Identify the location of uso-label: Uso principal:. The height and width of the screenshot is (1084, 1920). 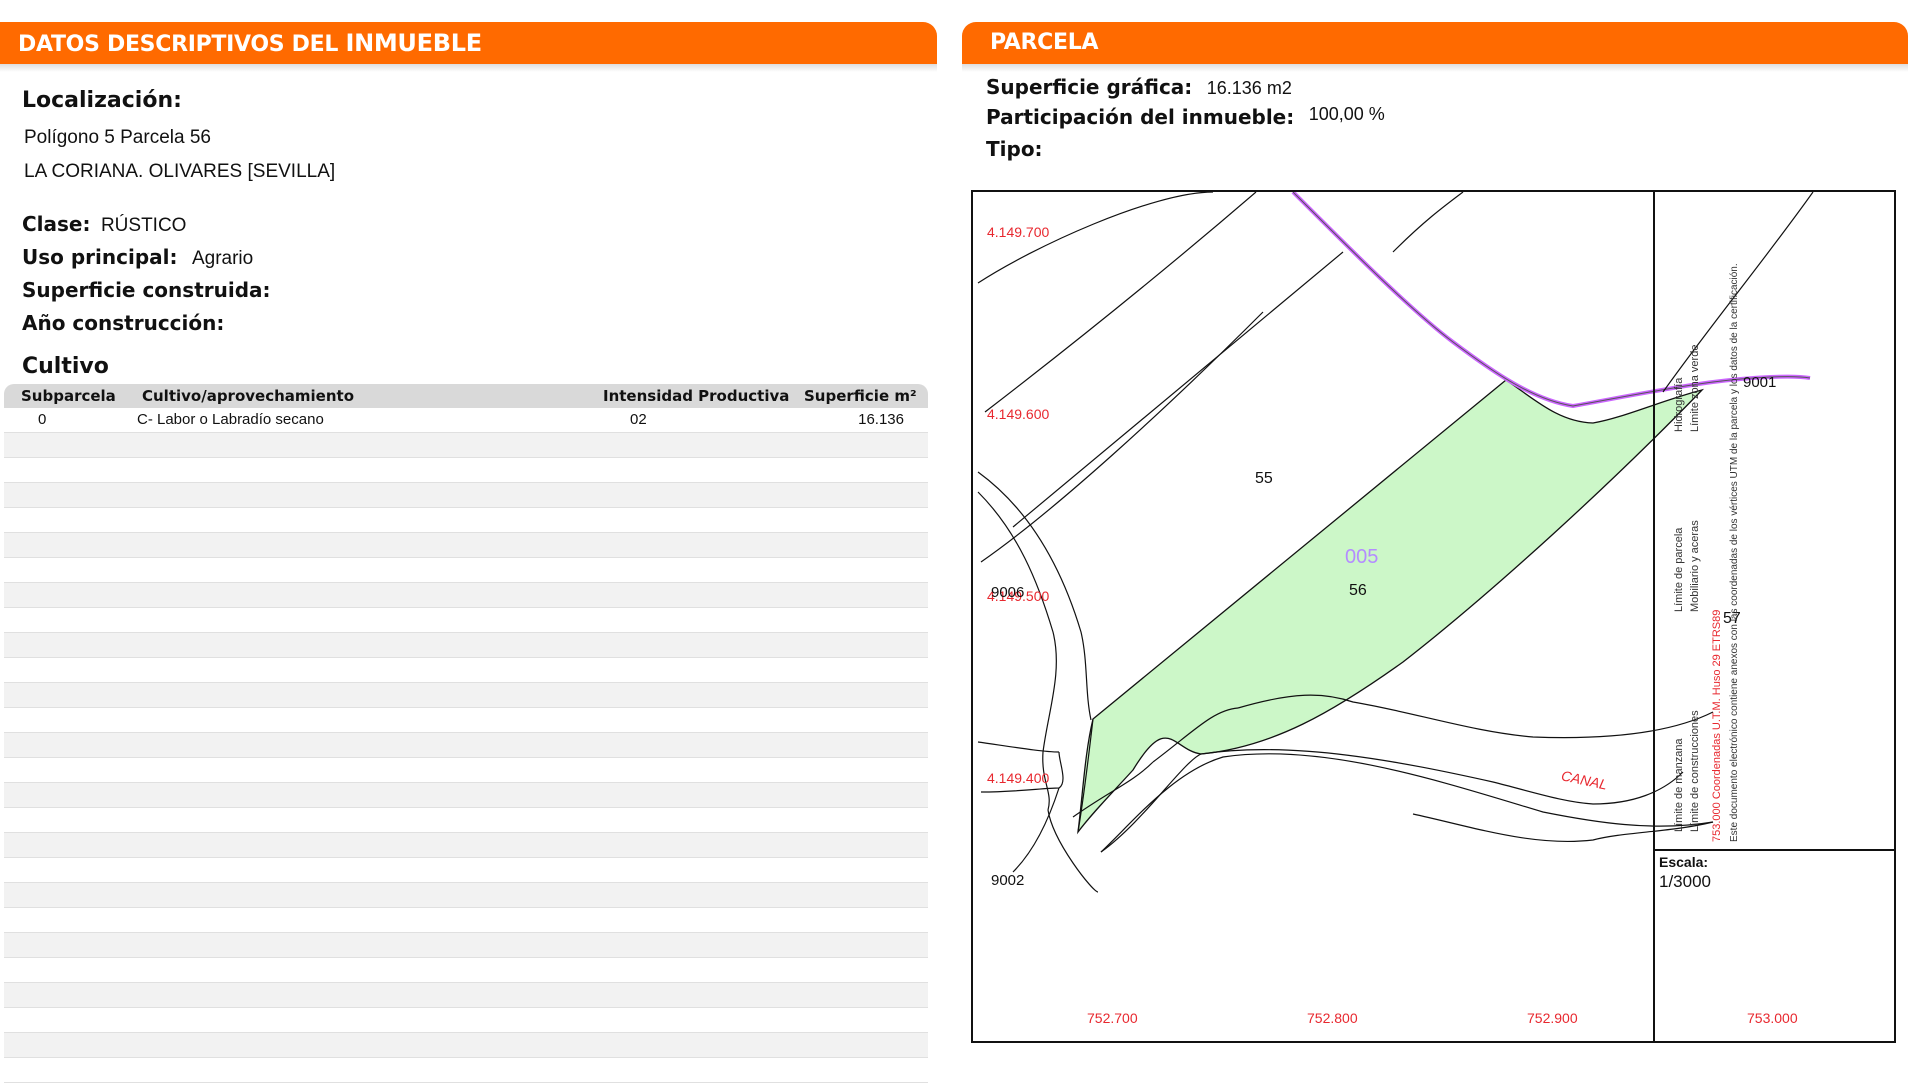
(100, 257).